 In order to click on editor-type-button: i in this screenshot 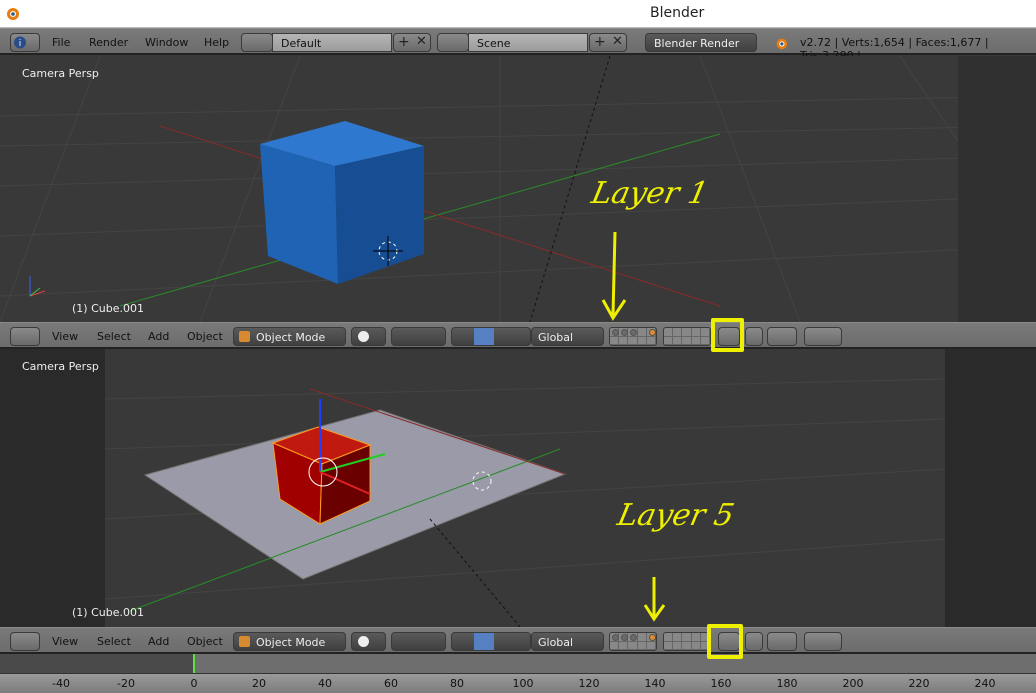, I will do `click(25, 42)`.